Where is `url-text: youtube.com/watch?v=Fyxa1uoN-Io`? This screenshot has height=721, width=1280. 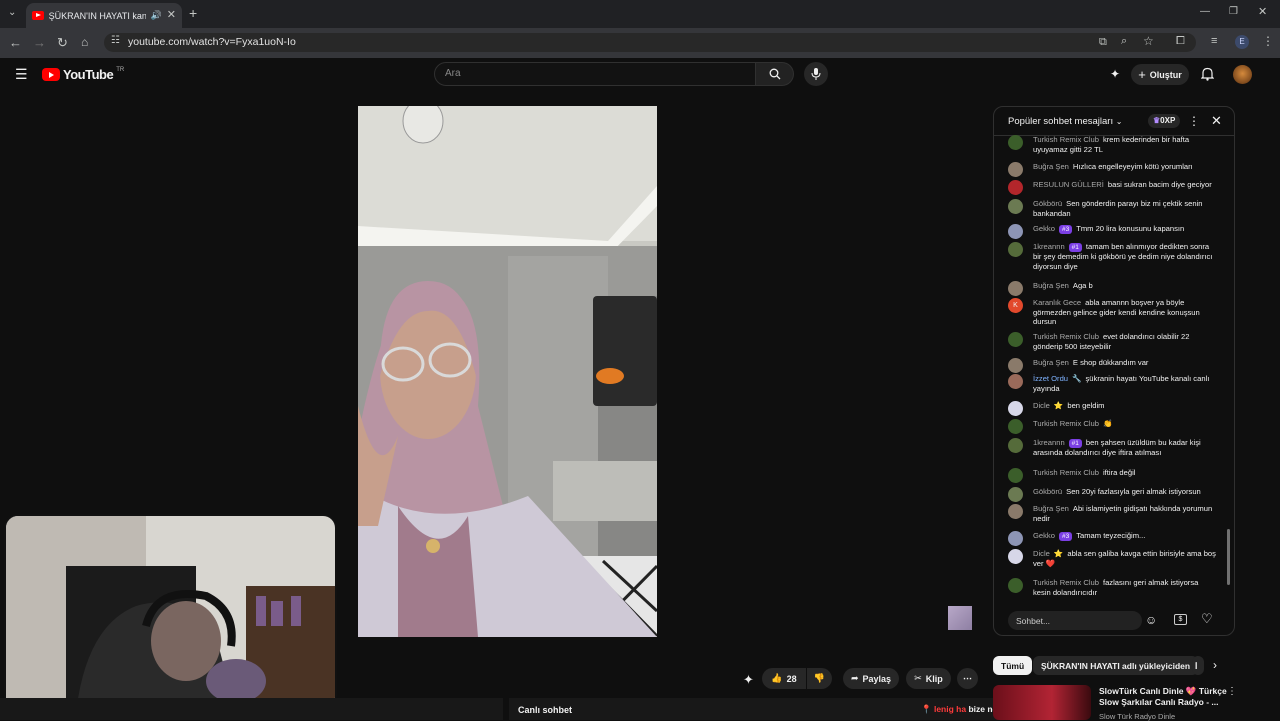 url-text: youtube.com/watch?v=Fyxa1uoN-Io is located at coordinates (212, 42).